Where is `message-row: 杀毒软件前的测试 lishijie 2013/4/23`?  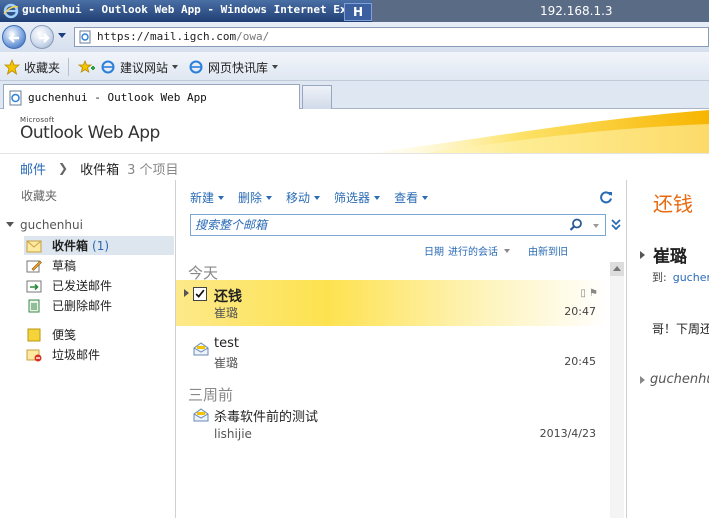
message-row: 杀毒软件前的测试 lishijie 2013/4/23 is located at coordinates (392, 425).